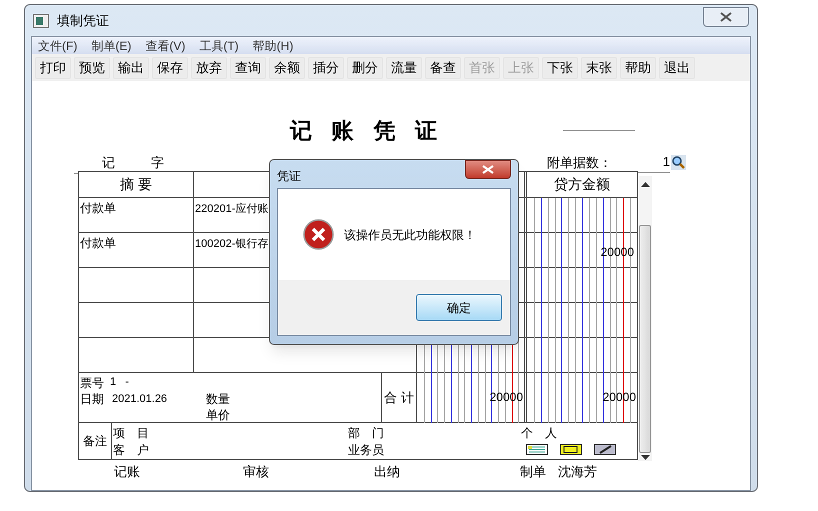 Image resolution: width=818 pixels, height=511 pixels. What do you see at coordinates (318, 234) in the screenshot?
I see `error-icon` at bounding box center [318, 234].